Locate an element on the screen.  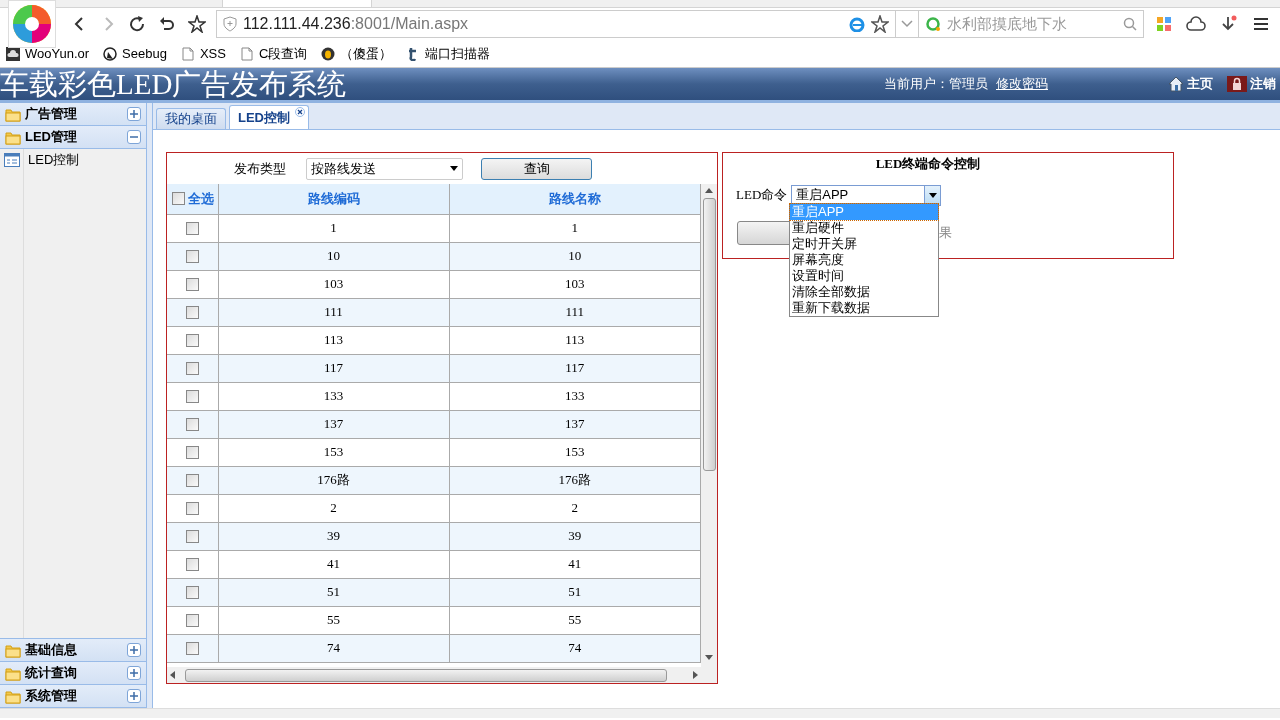
tab: 我的桌面 is located at coordinates (191, 118).